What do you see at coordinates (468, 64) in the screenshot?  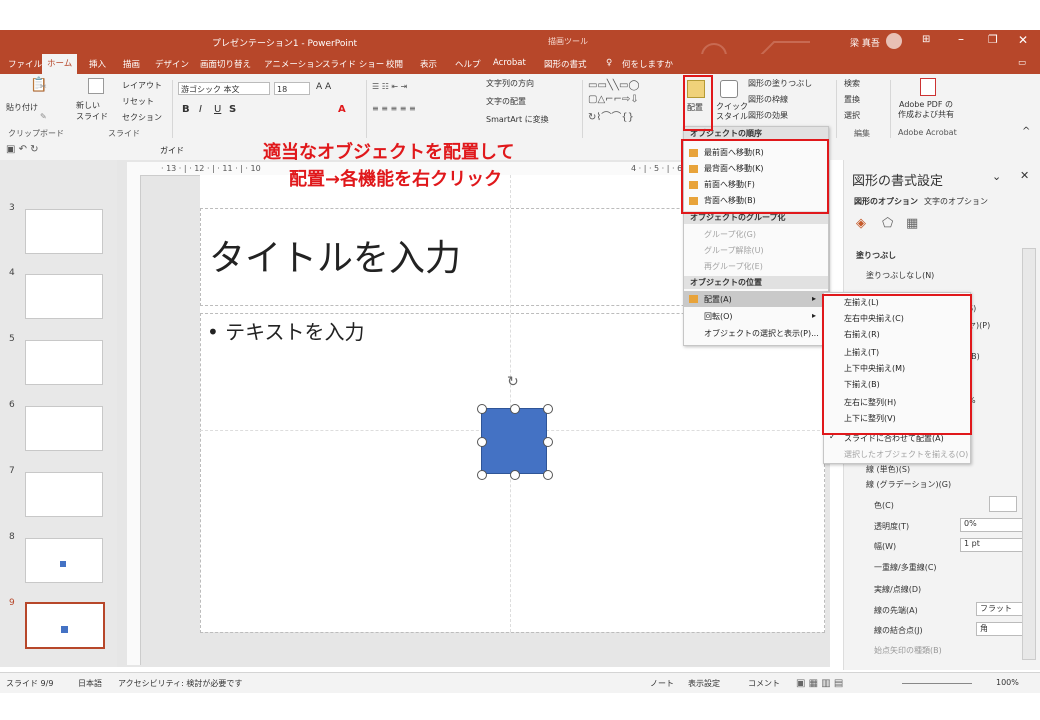 I see `tab-help: ヘルプ` at bounding box center [468, 64].